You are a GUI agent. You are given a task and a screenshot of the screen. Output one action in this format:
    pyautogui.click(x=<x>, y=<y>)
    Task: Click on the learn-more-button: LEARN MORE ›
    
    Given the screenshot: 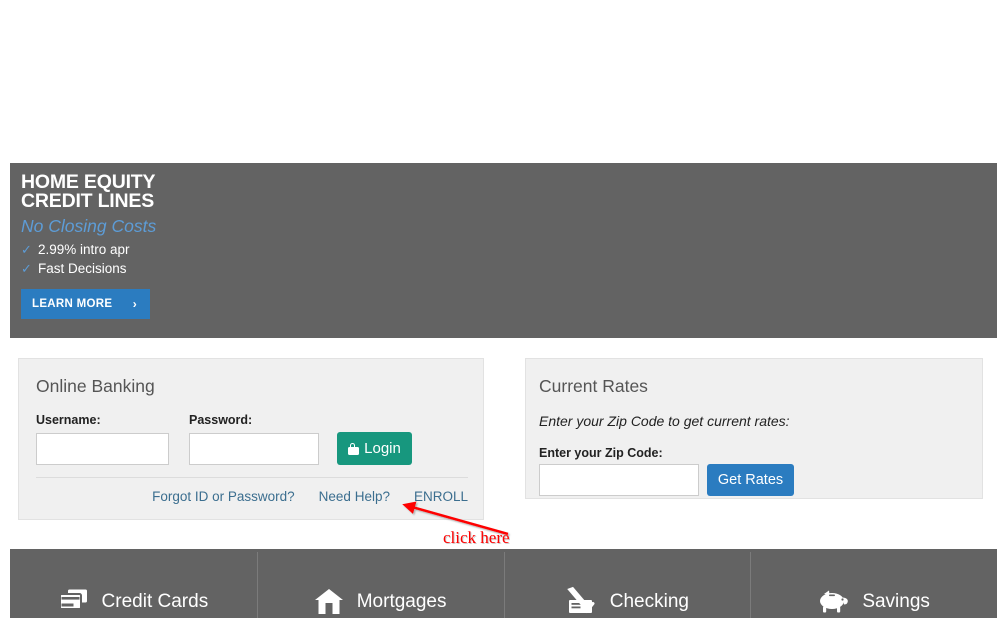 What is the action you would take?
    pyautogui.click(x=85, y=304)
    